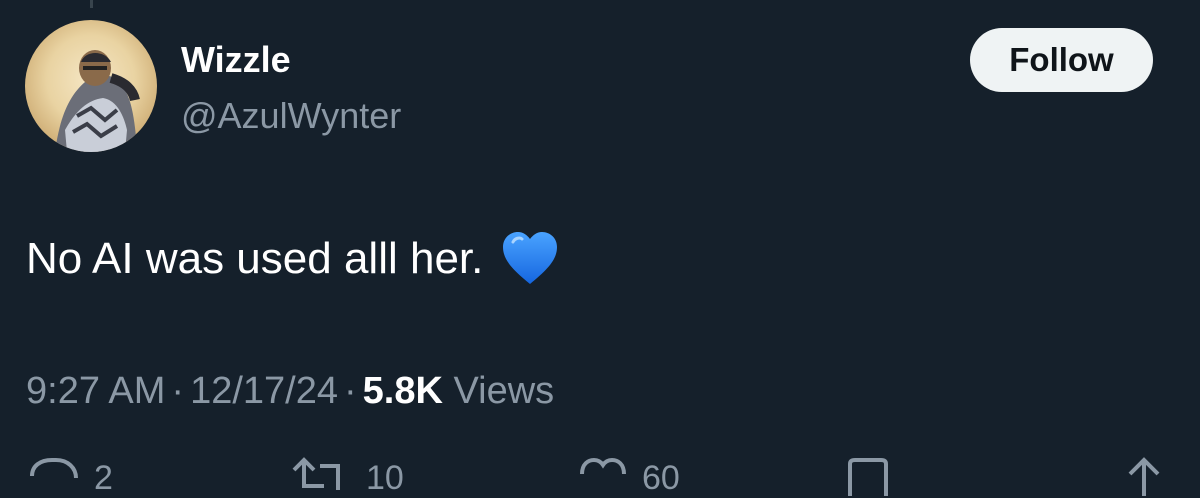 The width and height of the screenshot is (1200, 498). What do you see at coordinates (661, 478) in the screenshot?
I see `like-count: 60` at bounding box center [661, 478].